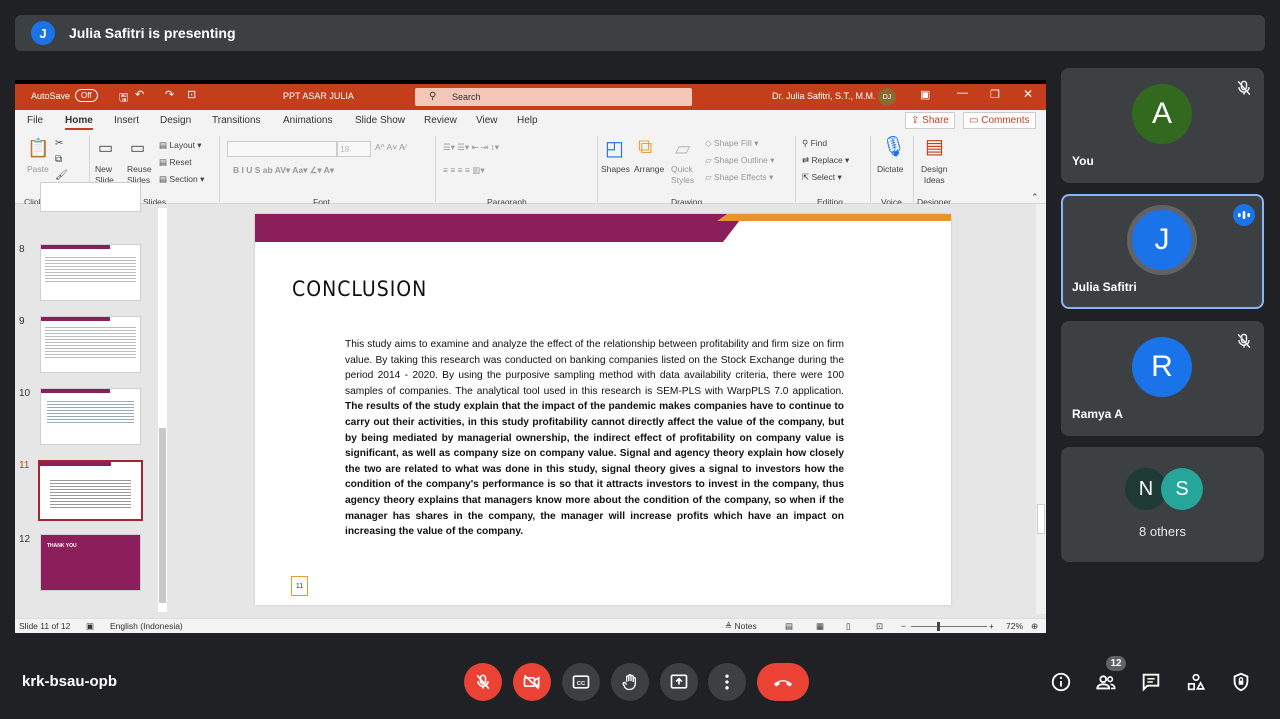 This screenshot has width=1280, height=719. Describe the element at coordinates (1162, 378) in the screenshot. I see `participant-tile-ramya: R Ramya A` at that location.